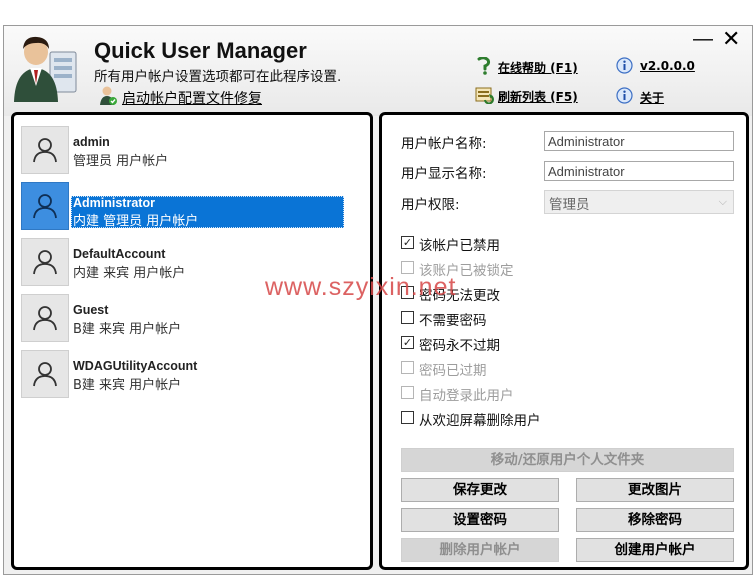 The image size is (756, 579). Describe the element at coordinates (652, 97) in the screenshot. I see `about-link: 关于` at that location.